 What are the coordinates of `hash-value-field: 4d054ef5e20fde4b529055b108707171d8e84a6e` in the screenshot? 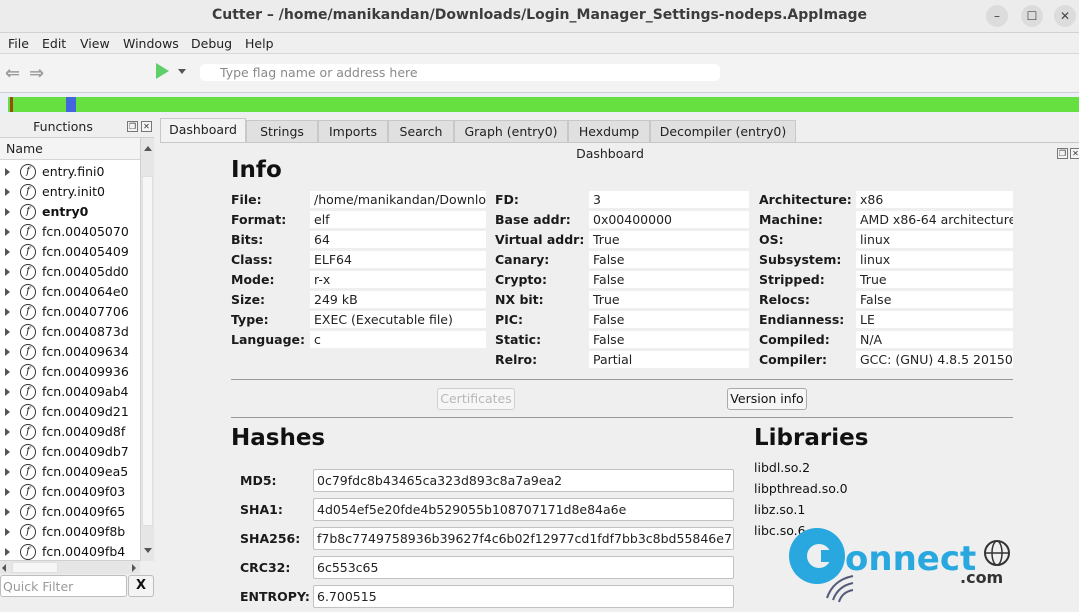 It's located at (523, 509).